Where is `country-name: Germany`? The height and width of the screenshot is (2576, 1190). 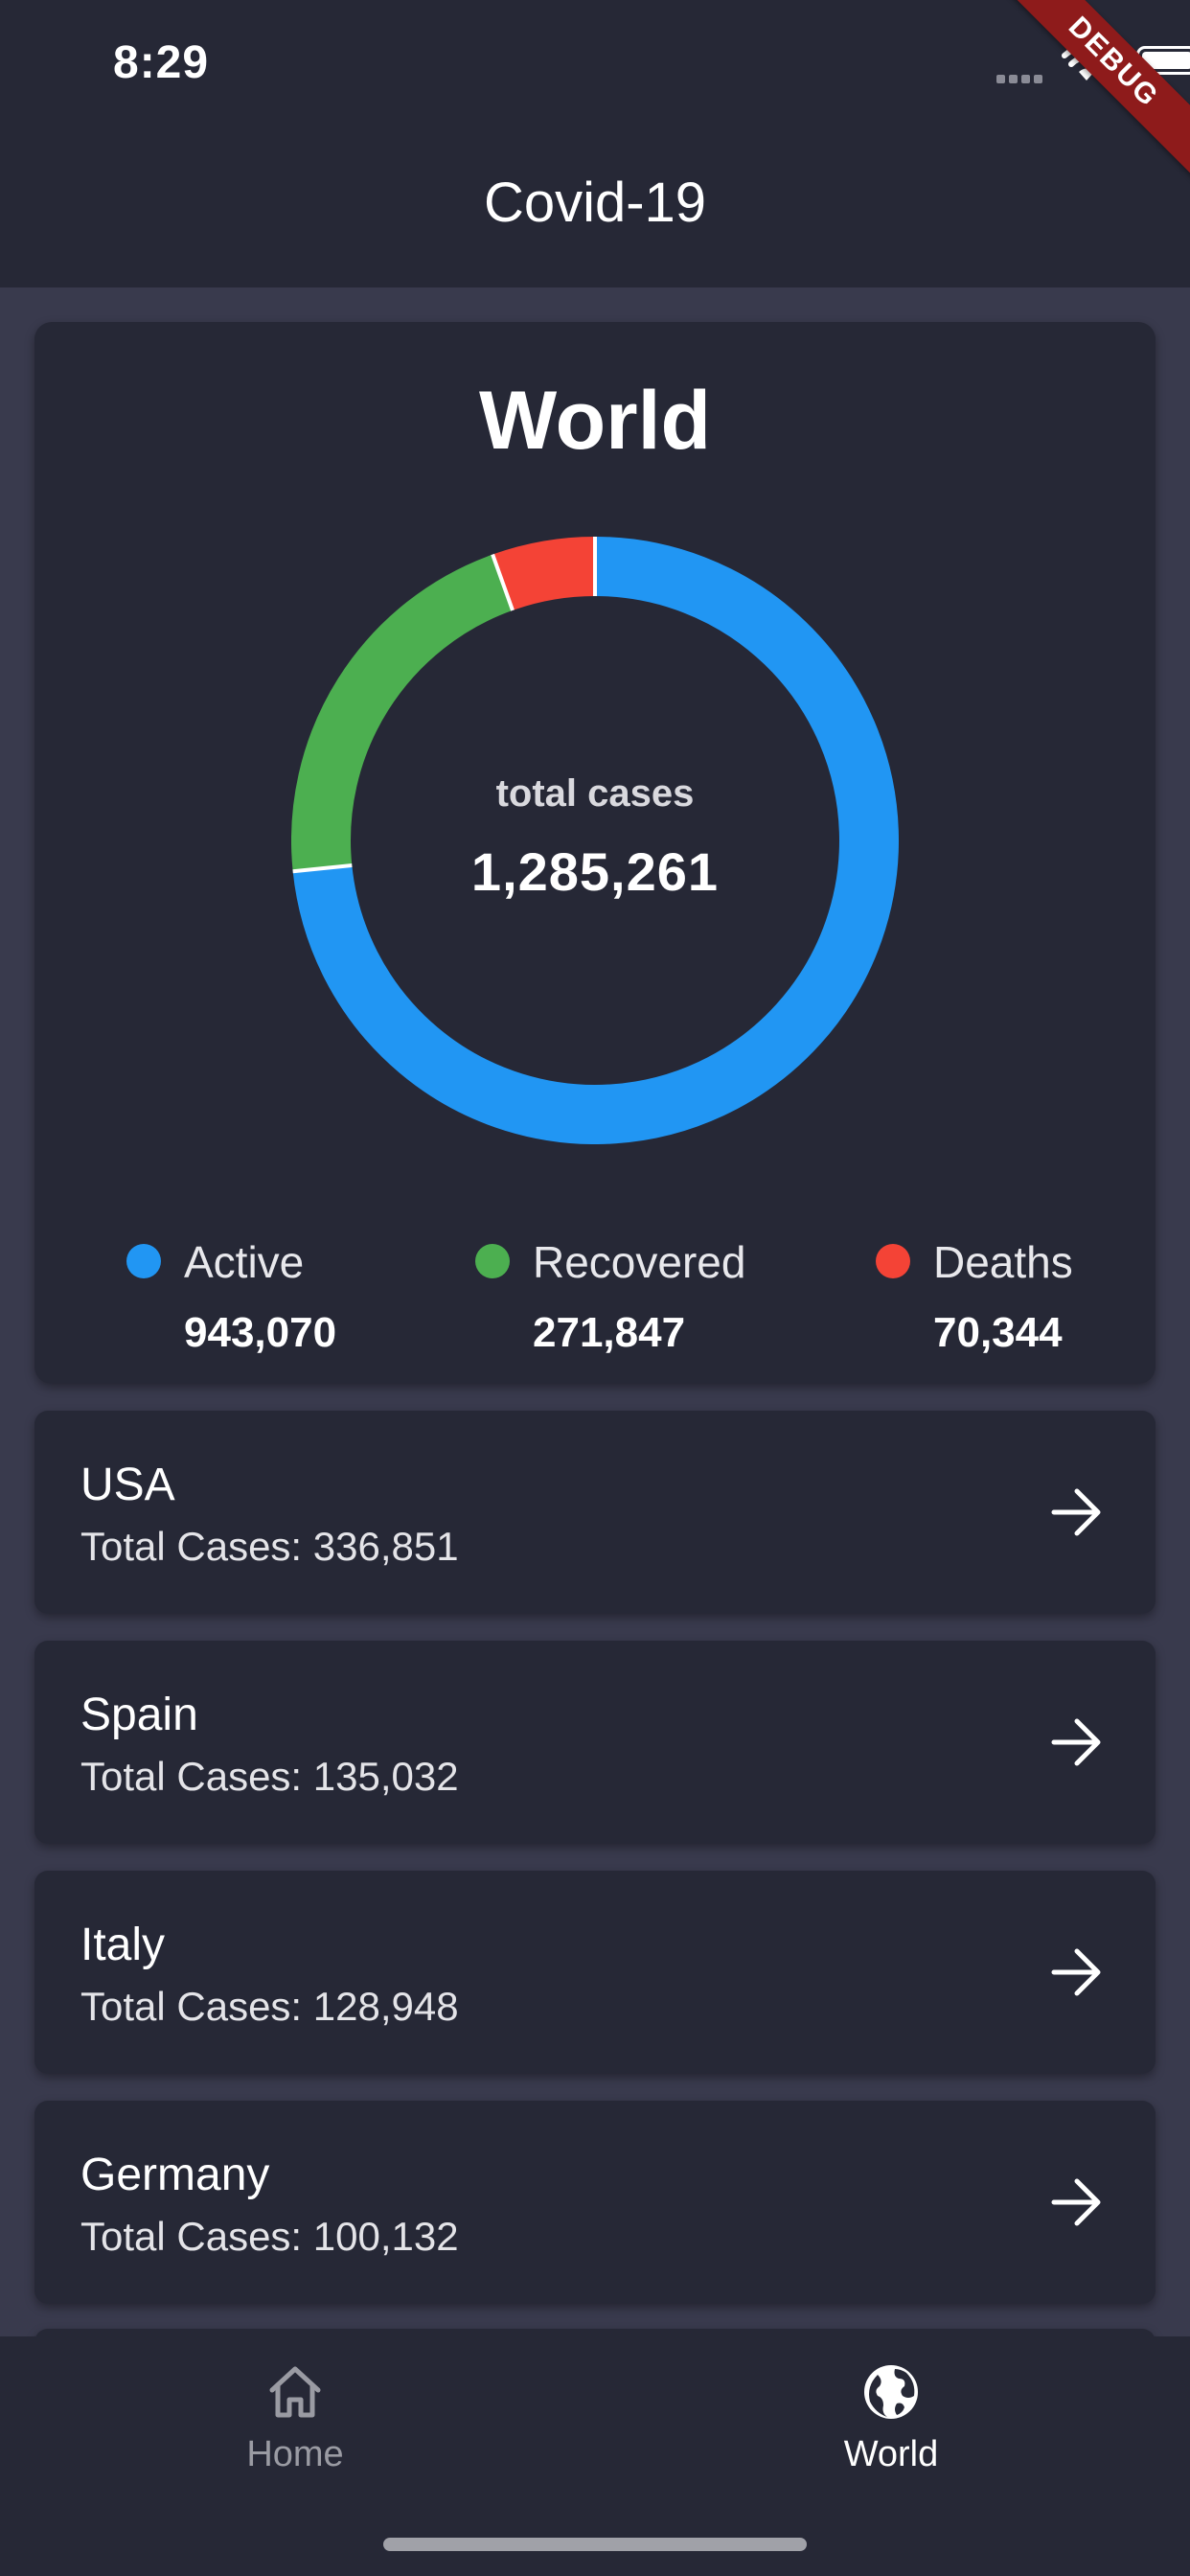 country-name: Germany is located at coordinates (175, 2175).